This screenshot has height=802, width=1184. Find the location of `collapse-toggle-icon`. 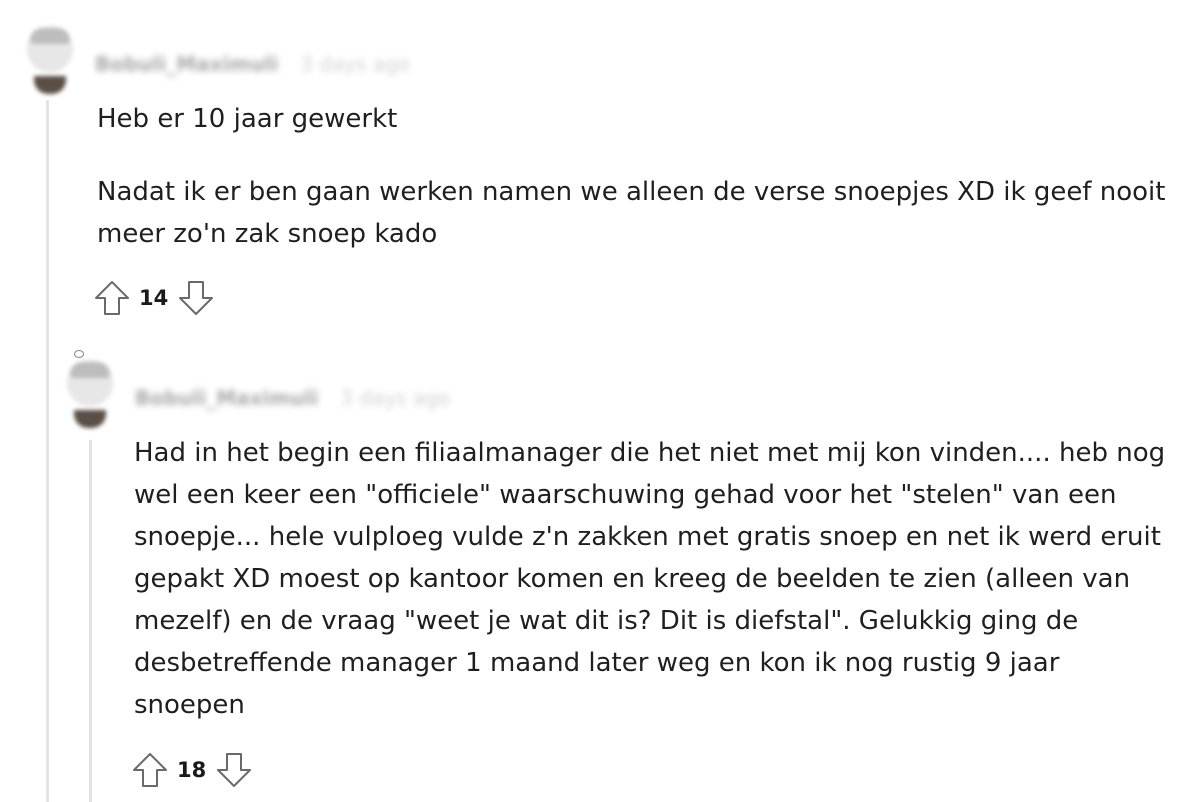

collapse-toggle-icon is located at coordinates (79, 354).